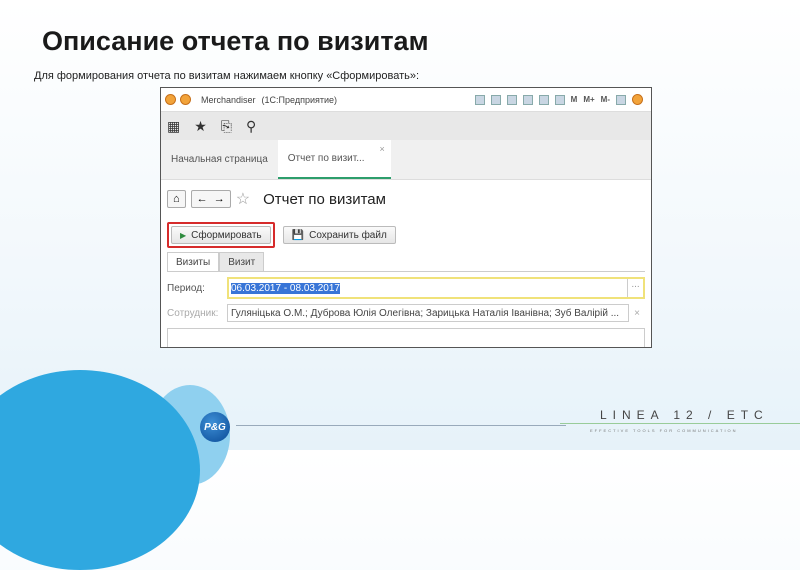  I want to click on tagline: EFFECTIVE TOOLS FOR COMMUNICATION, so click(664, 430).